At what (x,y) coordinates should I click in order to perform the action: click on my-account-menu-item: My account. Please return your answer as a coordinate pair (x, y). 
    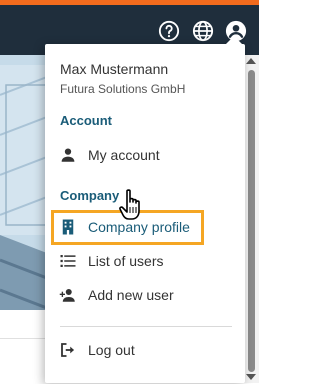
    Looking at the image, I should click on (145, 155).